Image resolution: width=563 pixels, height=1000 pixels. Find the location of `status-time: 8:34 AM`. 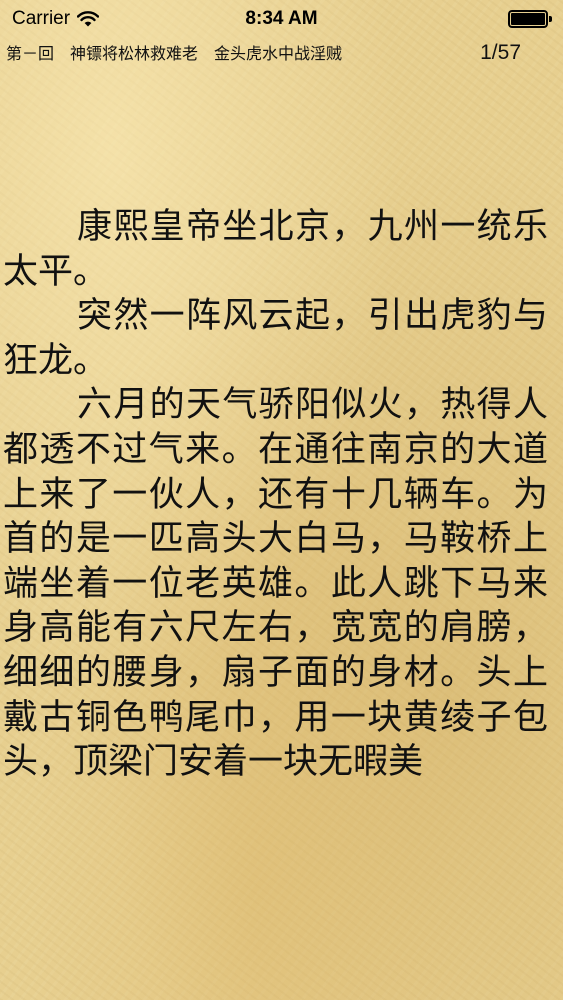

status-time: 8:34 AM is located at coordinates (281, 18).